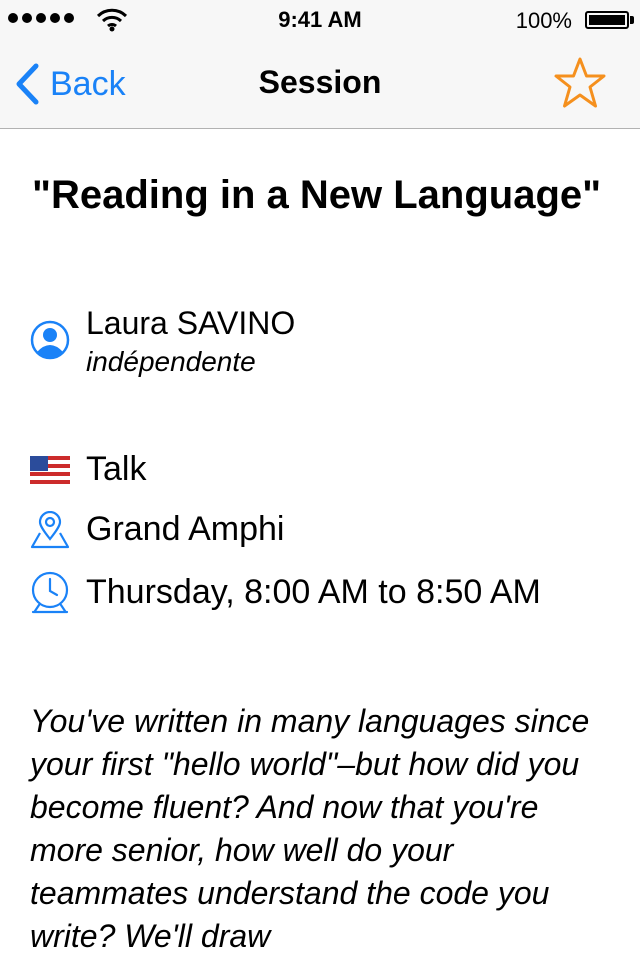  Describe the element at coordinates (607, 20) in the screenshot. I see `battery-icon` at that location.